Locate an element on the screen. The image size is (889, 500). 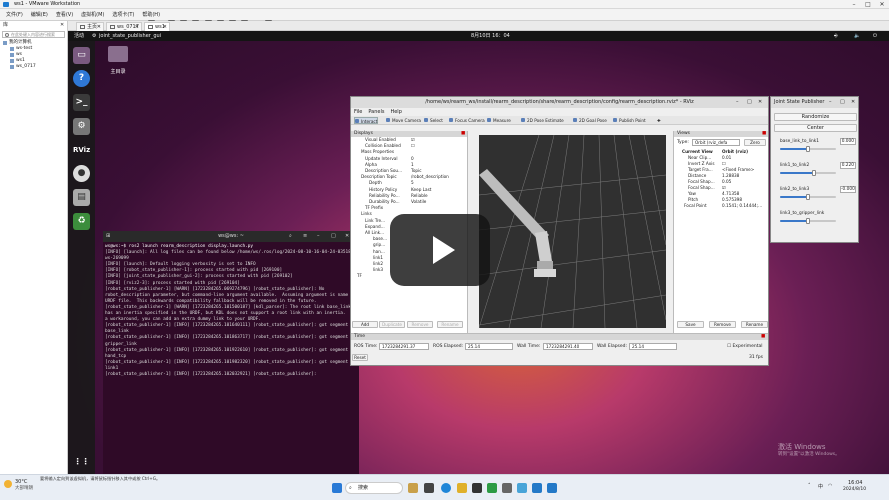
wall-time-field: 1723284291.40 is located at coordinates (568, 346).